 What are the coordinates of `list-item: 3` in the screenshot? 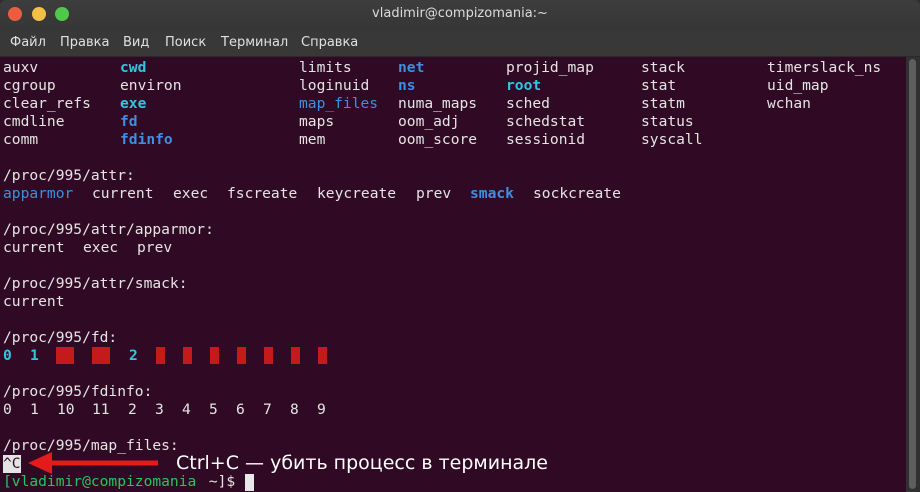 It's located at (159, 409).